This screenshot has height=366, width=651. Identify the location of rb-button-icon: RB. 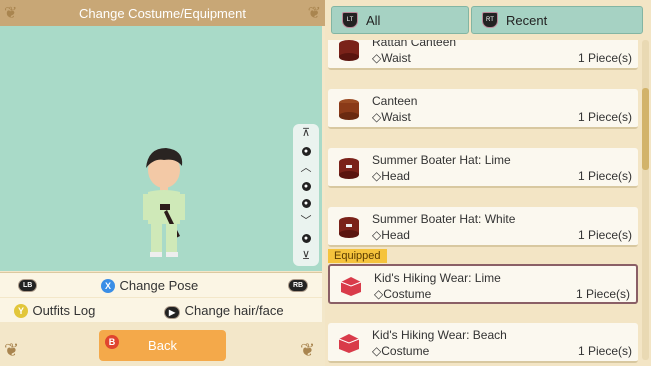
(298, 285).